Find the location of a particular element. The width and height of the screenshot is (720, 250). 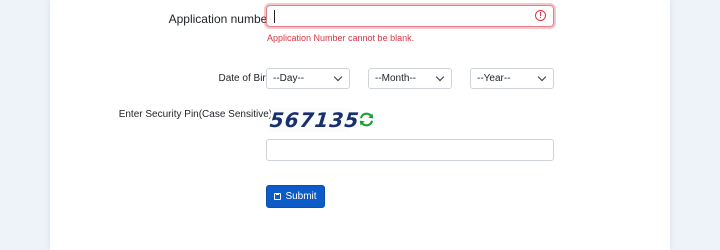

application-number-error: Application Number cannot be blank. is located at coordinates (341, 38).